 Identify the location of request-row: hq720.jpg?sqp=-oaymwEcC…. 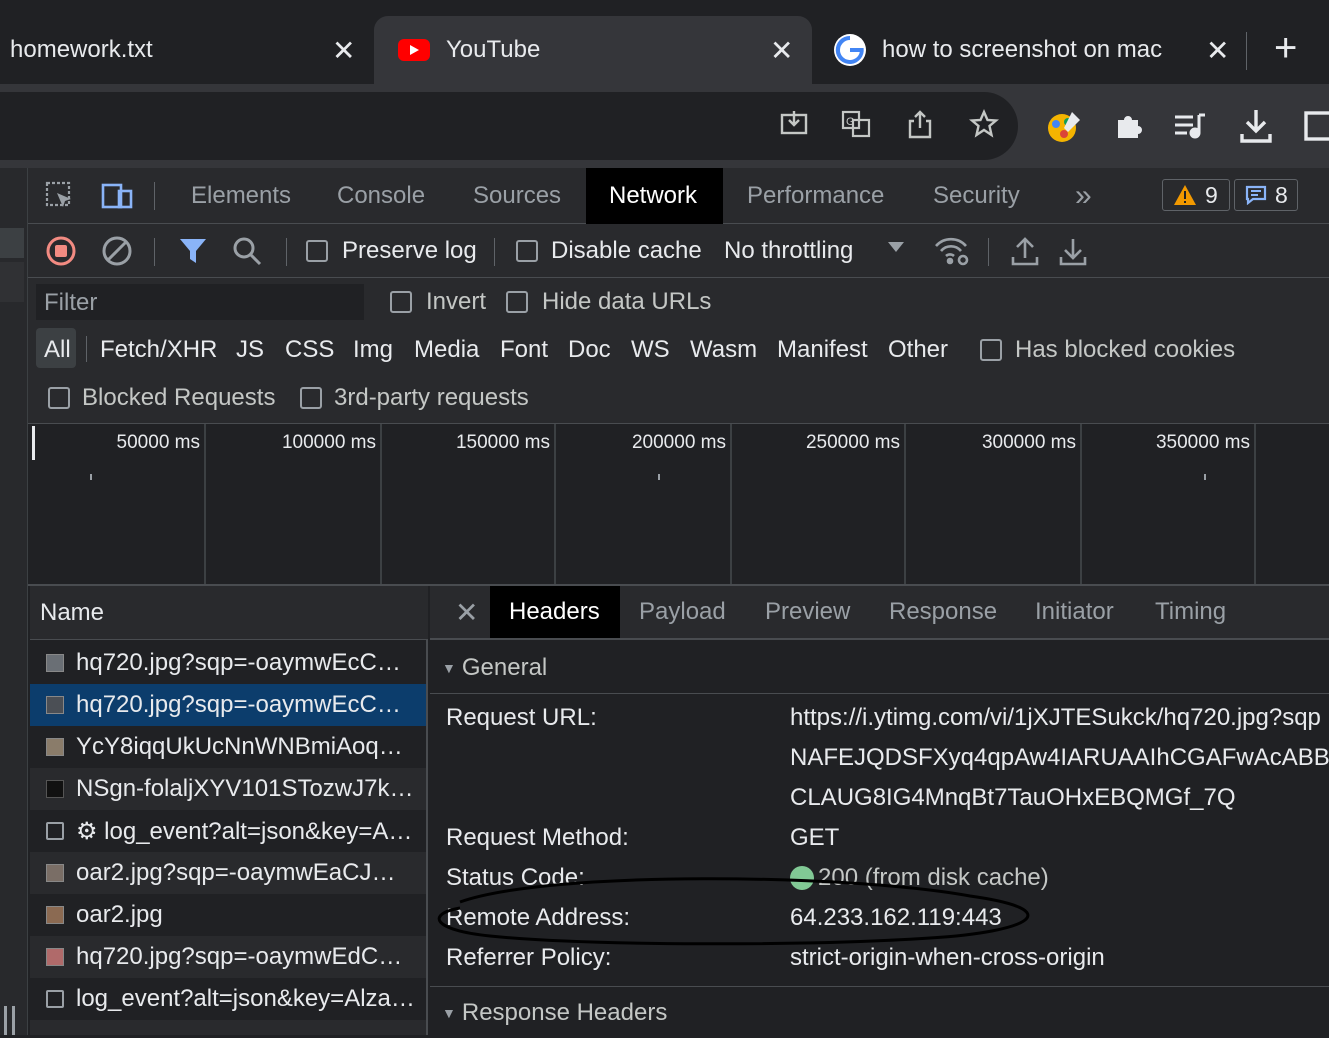
(228, 663).